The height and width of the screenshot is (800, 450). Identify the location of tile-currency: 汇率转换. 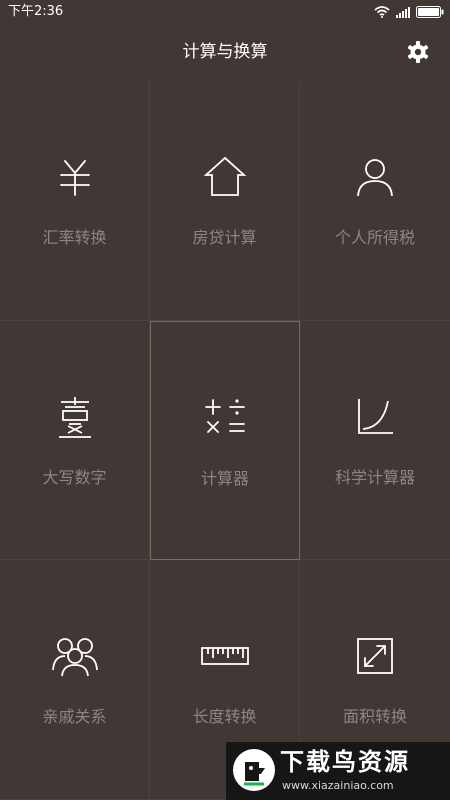
(75, 201).